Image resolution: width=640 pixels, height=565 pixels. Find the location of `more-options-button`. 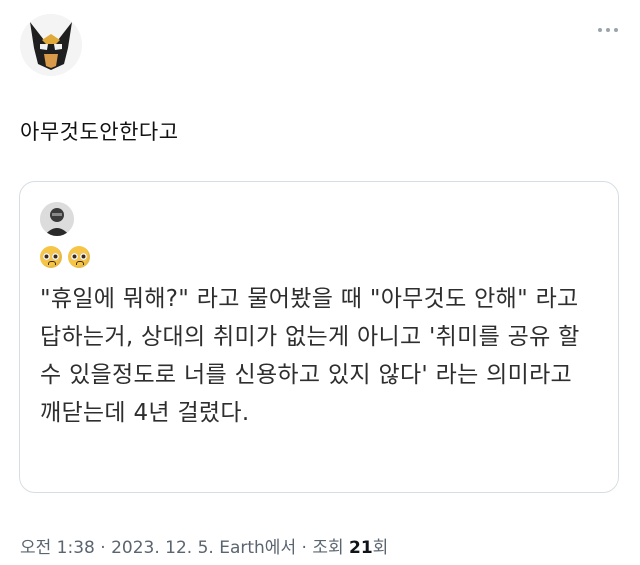

more-options-button is located at coordinates (608, 30).